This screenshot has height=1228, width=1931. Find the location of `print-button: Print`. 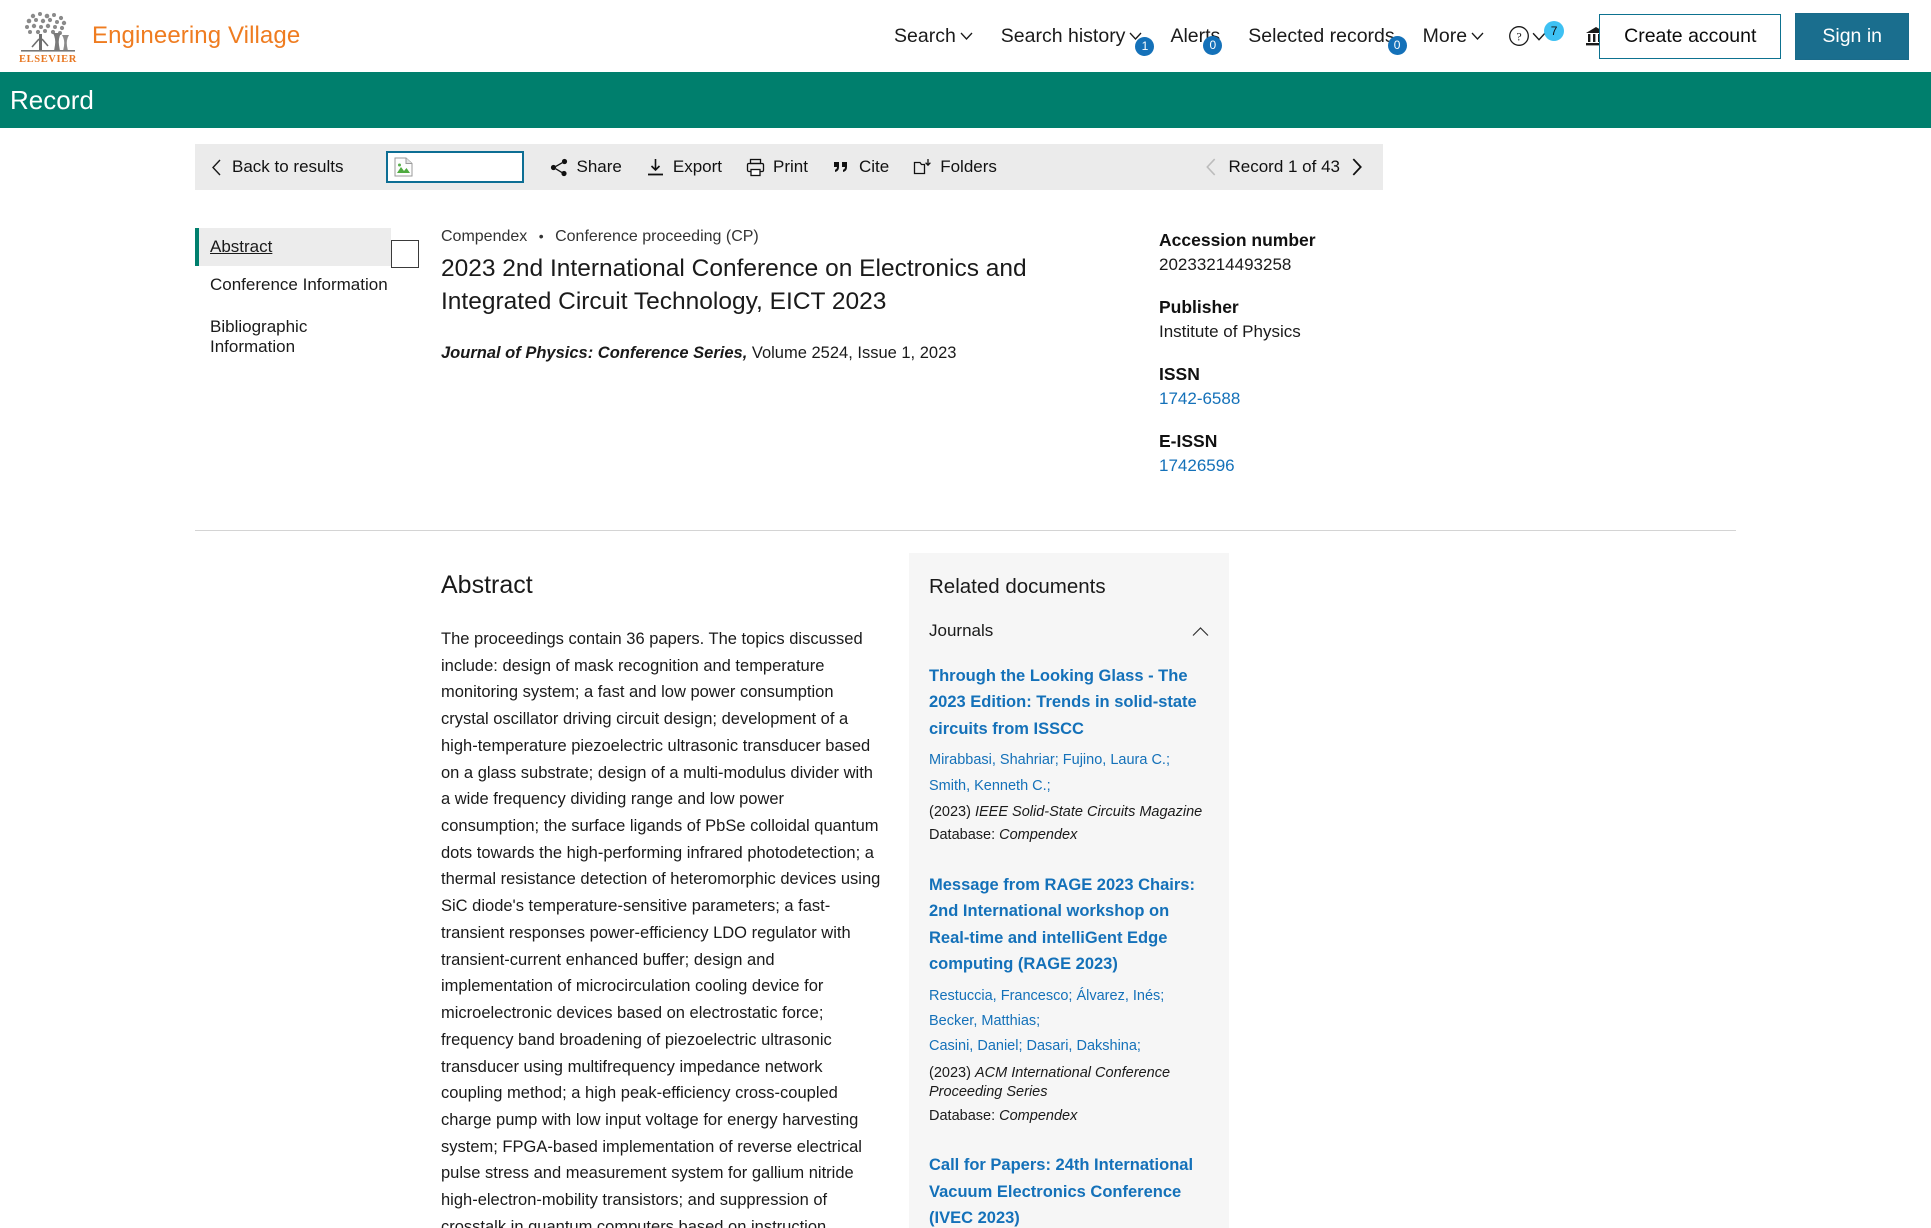

print-button: Print is located at coordinates (777, 167).